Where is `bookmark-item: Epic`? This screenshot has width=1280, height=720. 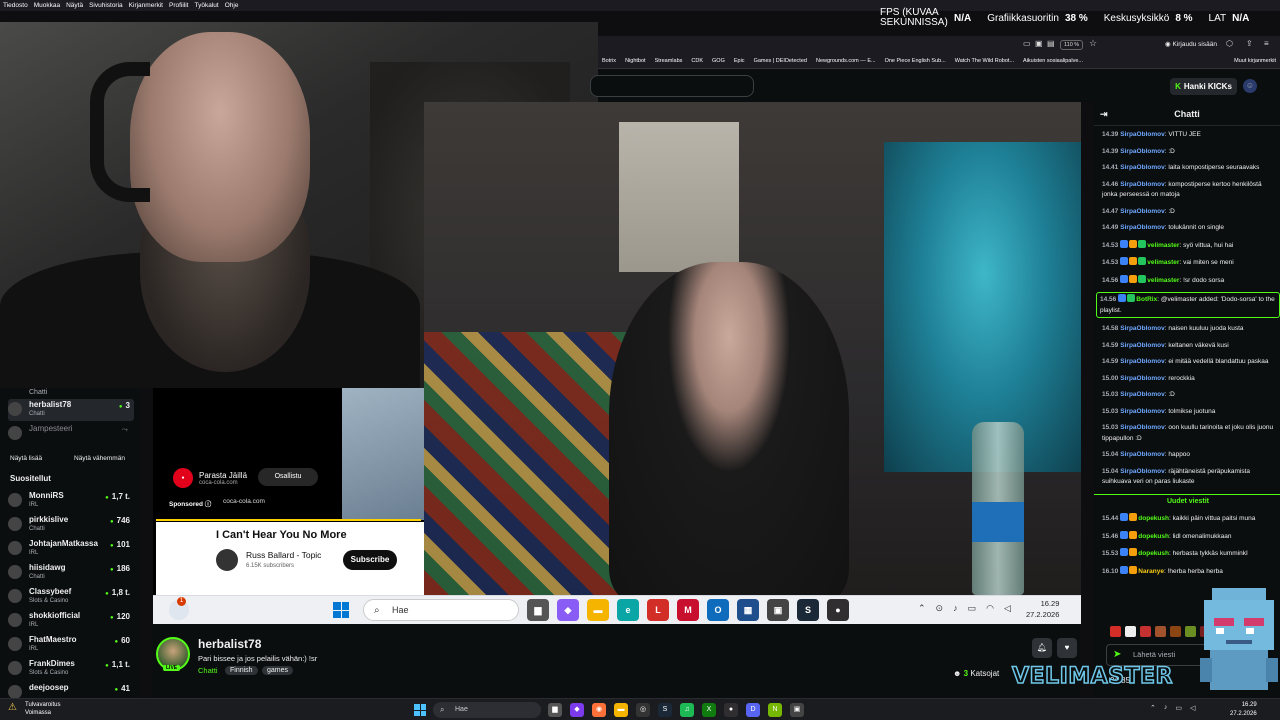
bookmark-item: Epic is located at coordinates (739, 61).